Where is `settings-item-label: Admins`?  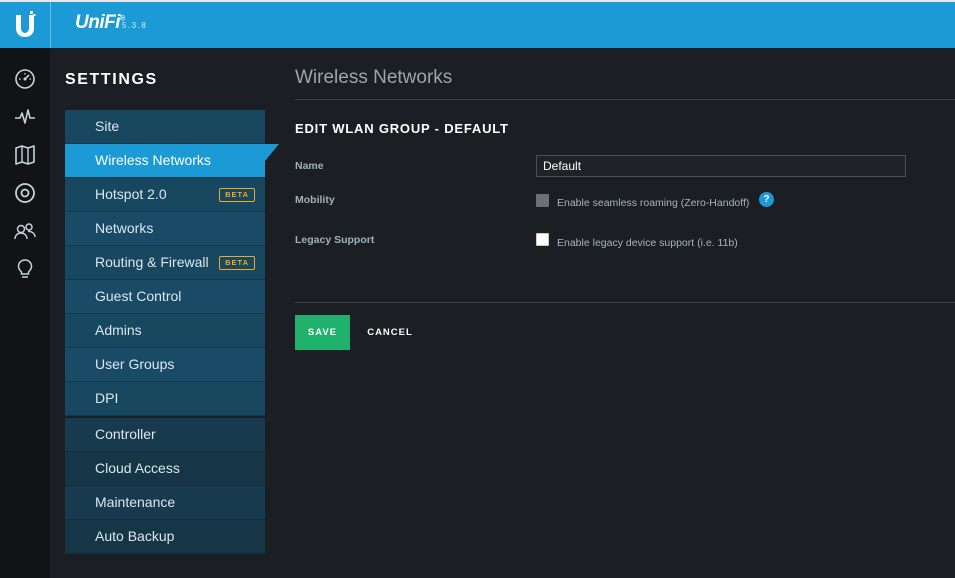
settings-item-label: Admins is located at coordinates (118, 330).